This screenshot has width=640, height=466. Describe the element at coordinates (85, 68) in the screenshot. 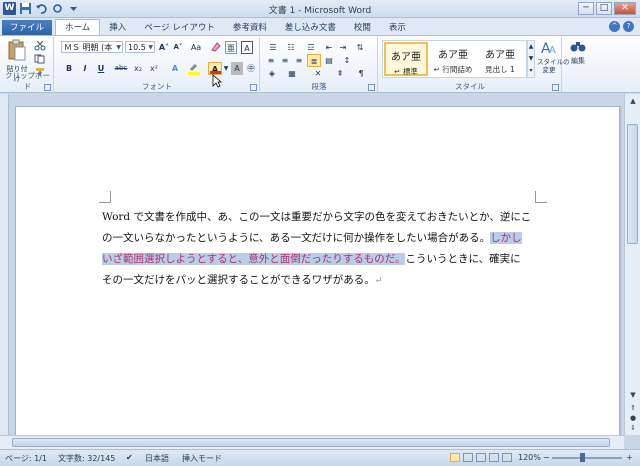

I see `italic-button: I` at that location.